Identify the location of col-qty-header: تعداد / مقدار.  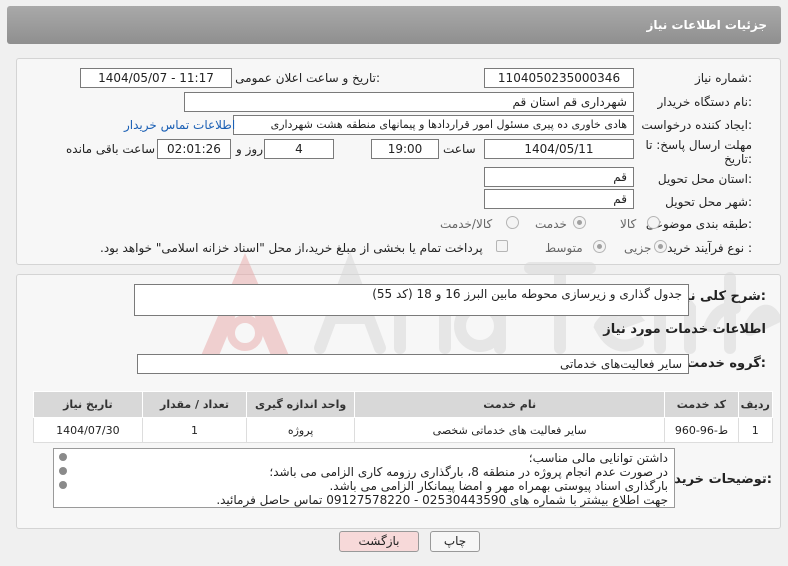
(194, 404).